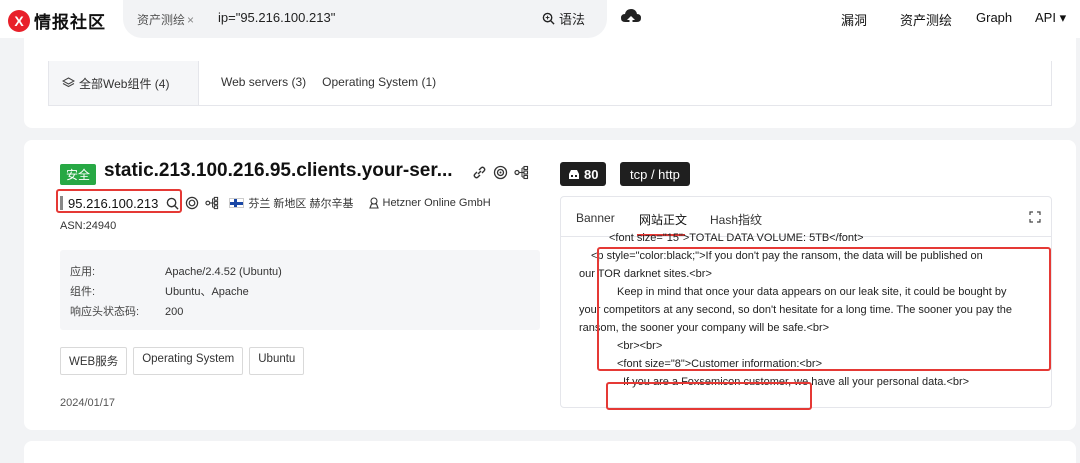  I want to click on scan-date: 2024/01/17, so click(88, 403).